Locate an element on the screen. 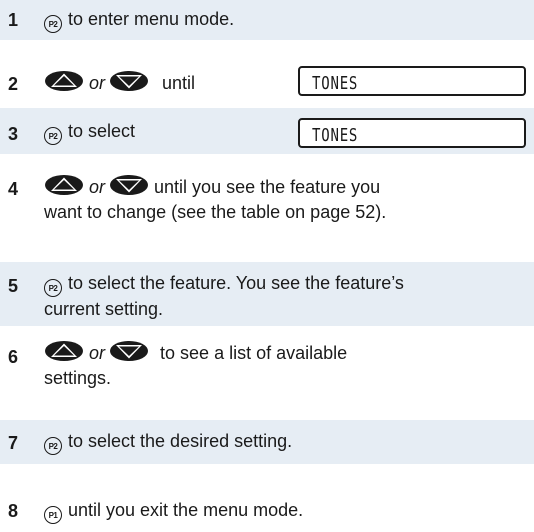  step-number: 8 is located at coordinates (13, 511).